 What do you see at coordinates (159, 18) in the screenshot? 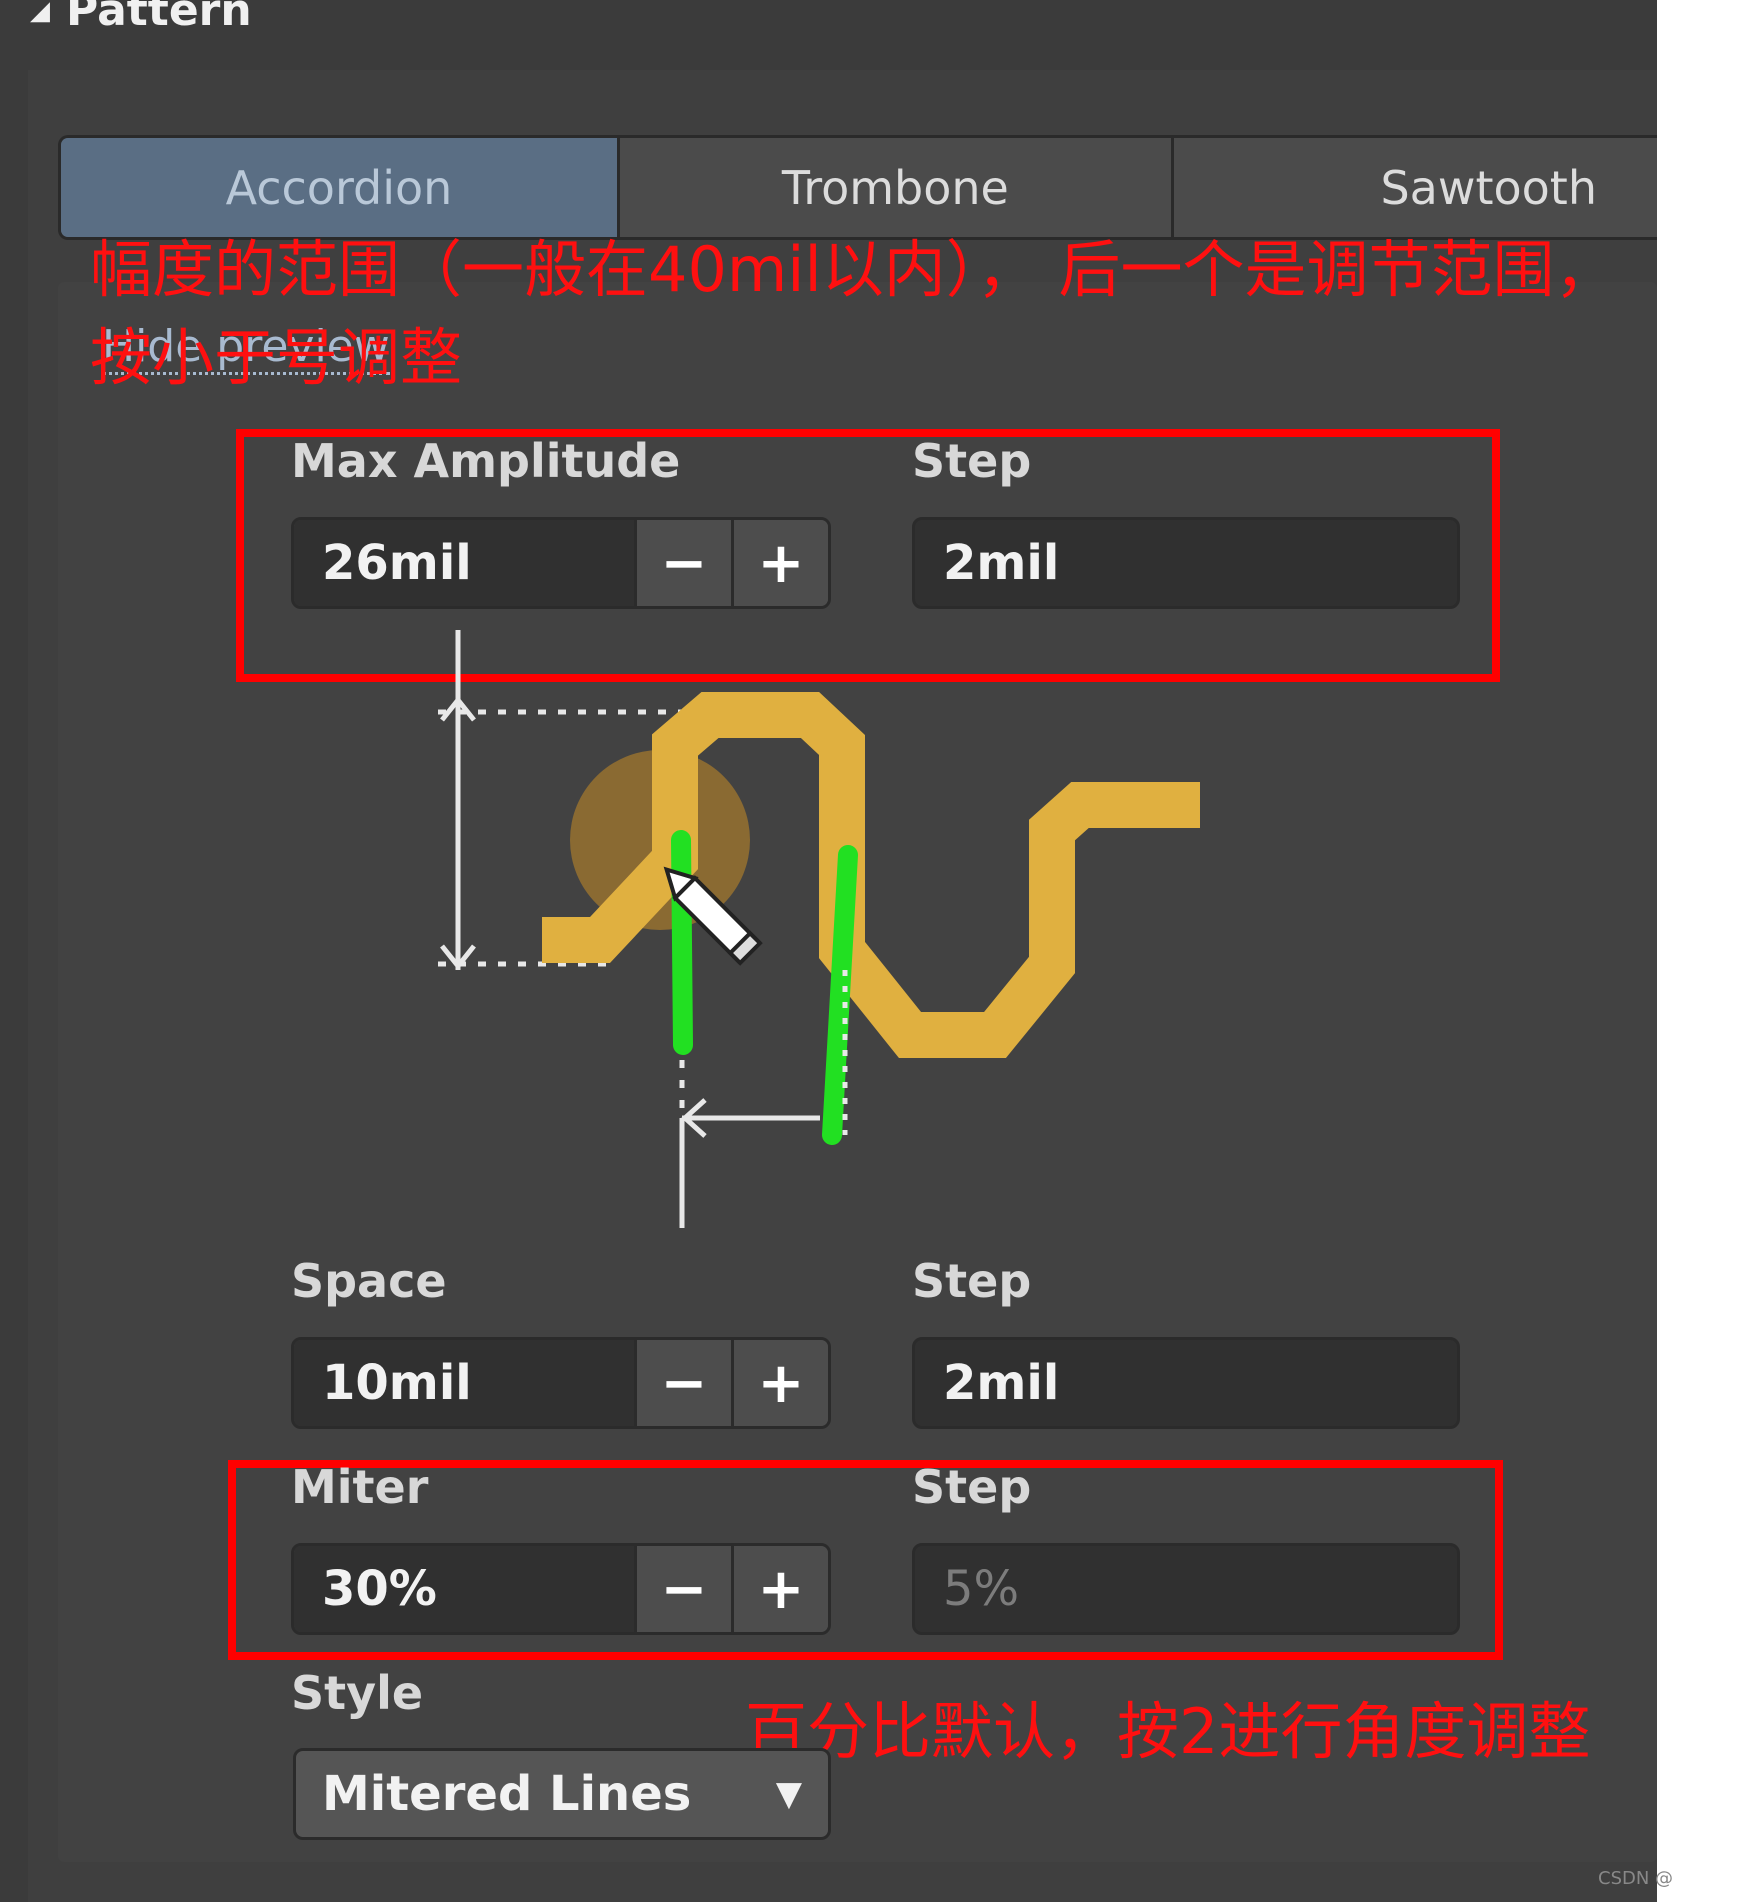
I see `section-title: Pattern` at bounding box center [159, 18].